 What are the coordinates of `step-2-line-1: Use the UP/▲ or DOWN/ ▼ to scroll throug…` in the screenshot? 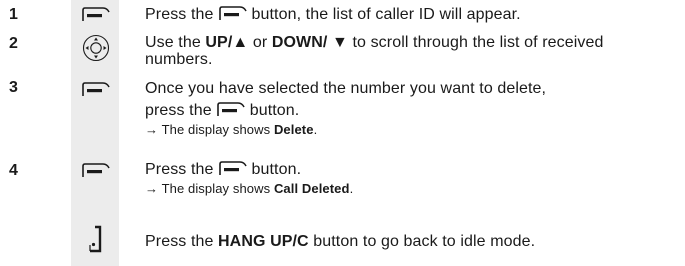 It's located at (374, 42).